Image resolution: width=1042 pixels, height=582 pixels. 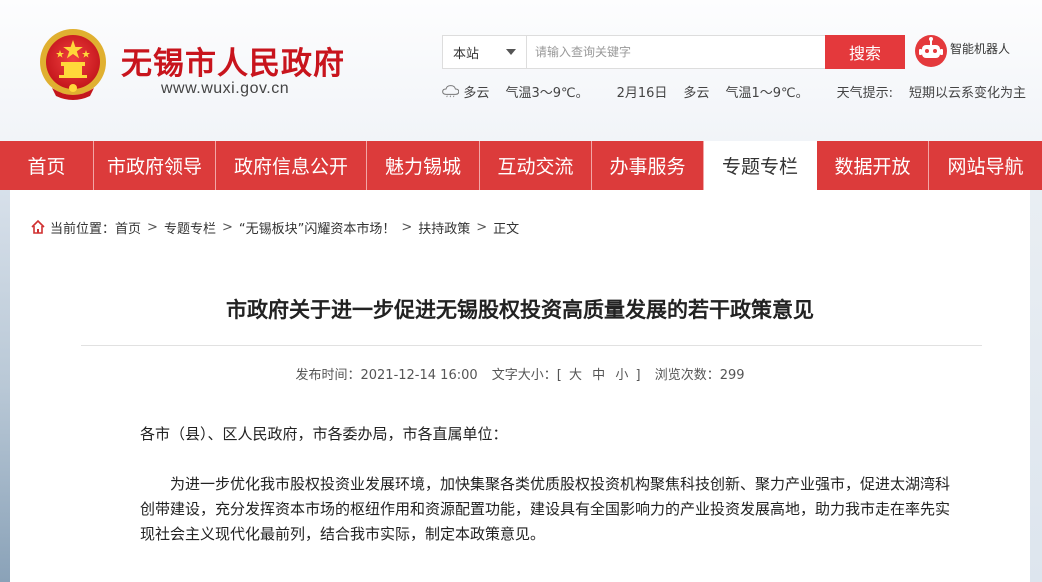 What do you see at coordinates (526, 375) in the screenshot?
I see `font-size-label: 文字大小：[` at bounding box center [526, 375].